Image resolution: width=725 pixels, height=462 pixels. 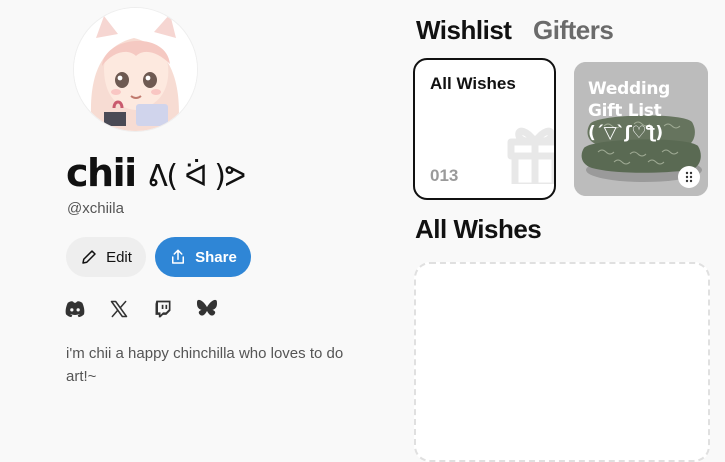 I want to click on display-name-text: chii, so click(x=107, y=173).